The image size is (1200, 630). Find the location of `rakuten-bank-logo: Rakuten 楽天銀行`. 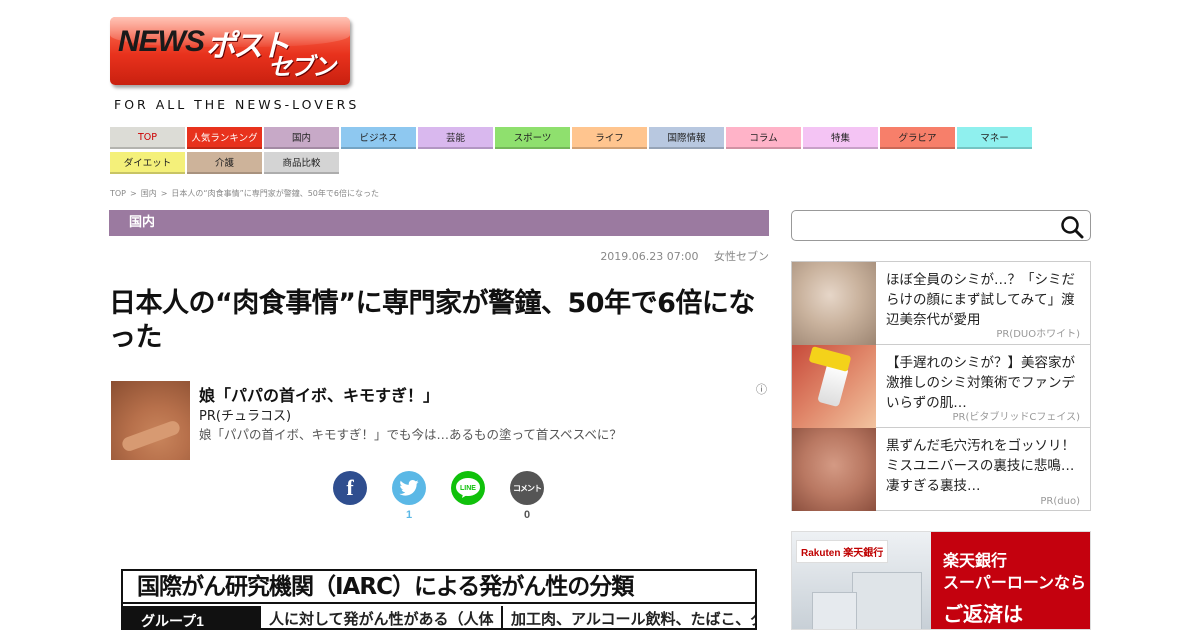

rakuten-bank-logo: Rakuten 楽天銀行 is located at coordinates (842, 551).